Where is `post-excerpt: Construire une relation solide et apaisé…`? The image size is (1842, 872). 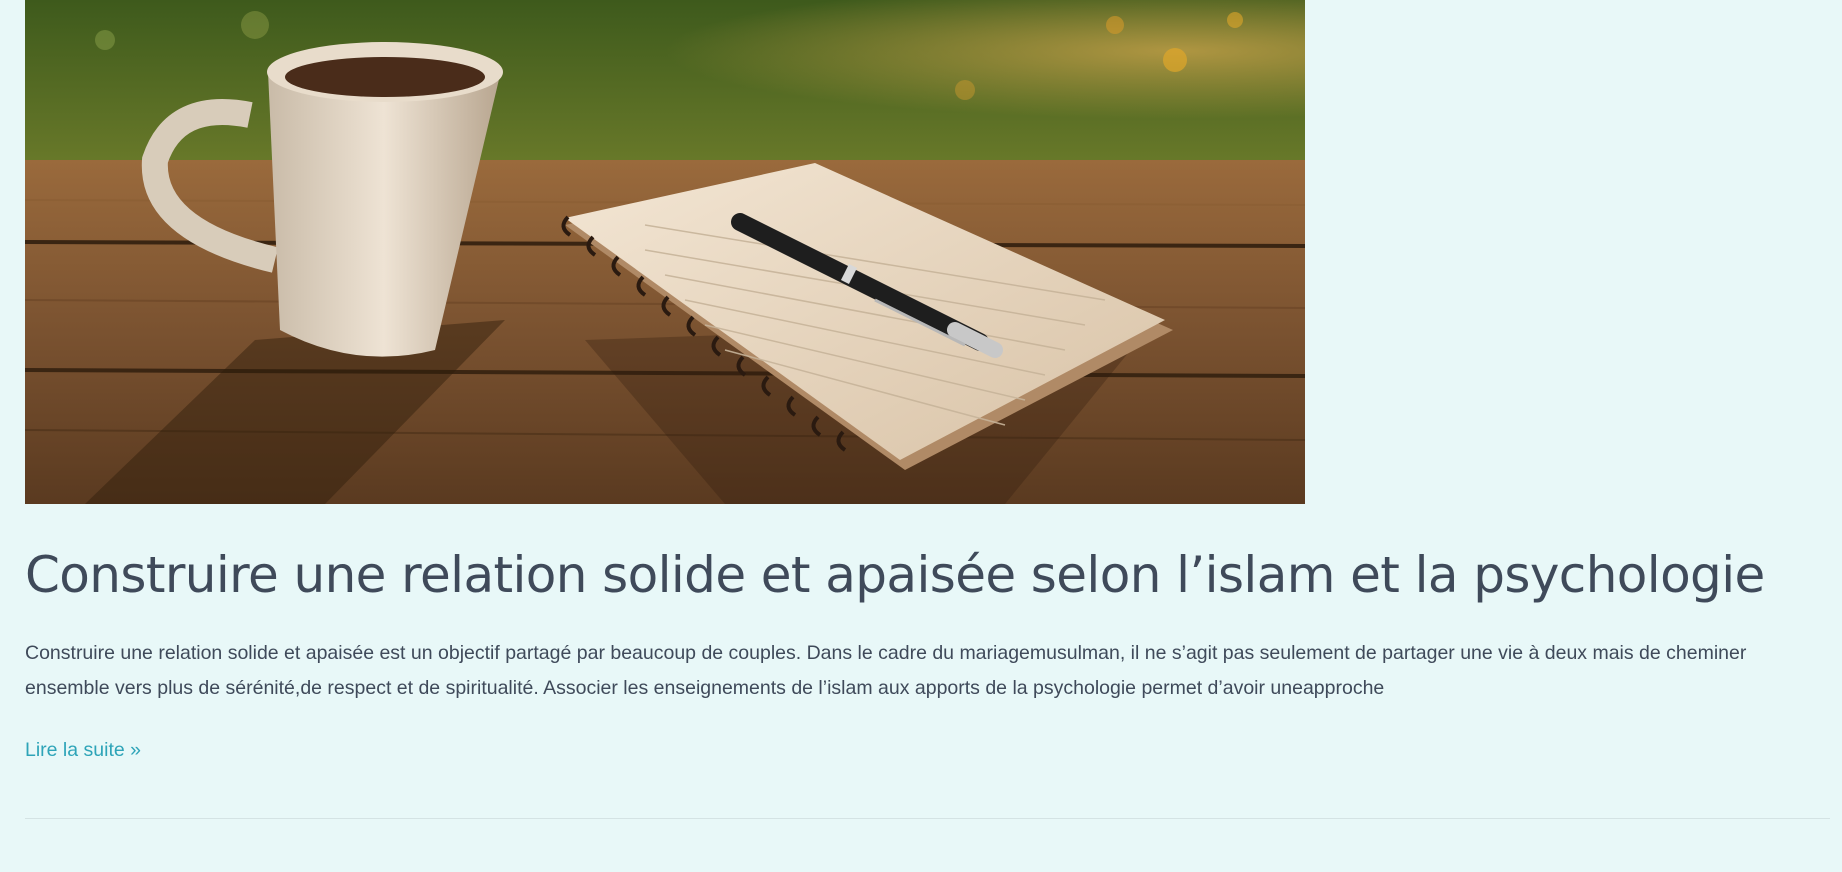
post-excerpt: Construire une relation solide et apaisé… is located at coordinates (886, 670).